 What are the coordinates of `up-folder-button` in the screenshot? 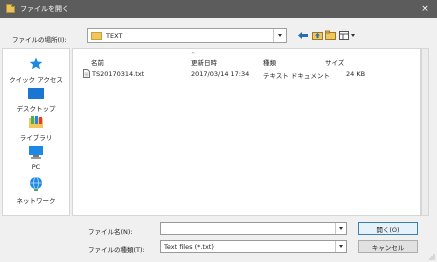 It's located at (317, 35).